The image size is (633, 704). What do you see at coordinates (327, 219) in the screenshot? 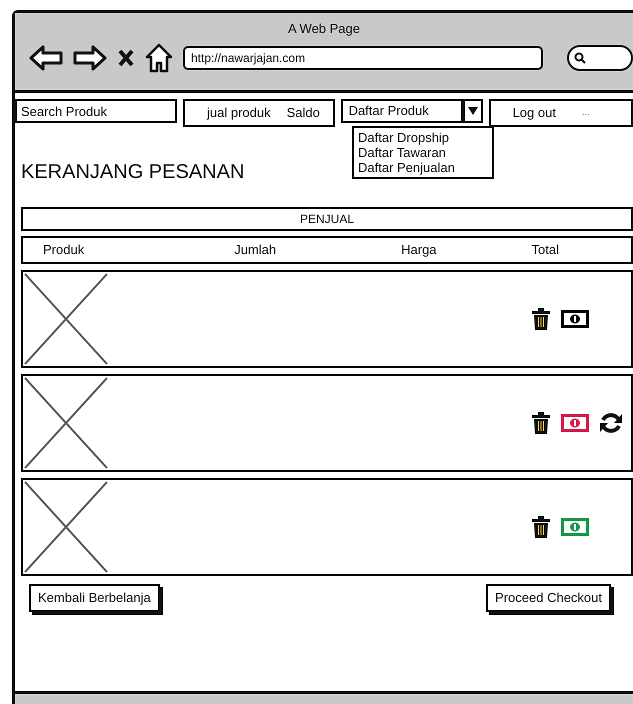
I see `seller-bar: PENJUAL` at bounding box center [327, 219].